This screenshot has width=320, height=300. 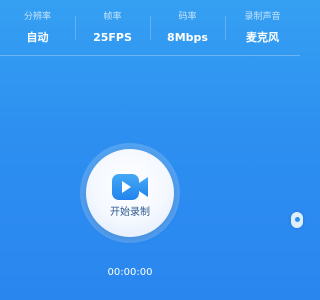 I want to click on floating-side-handle, so click(x=297, y=220).